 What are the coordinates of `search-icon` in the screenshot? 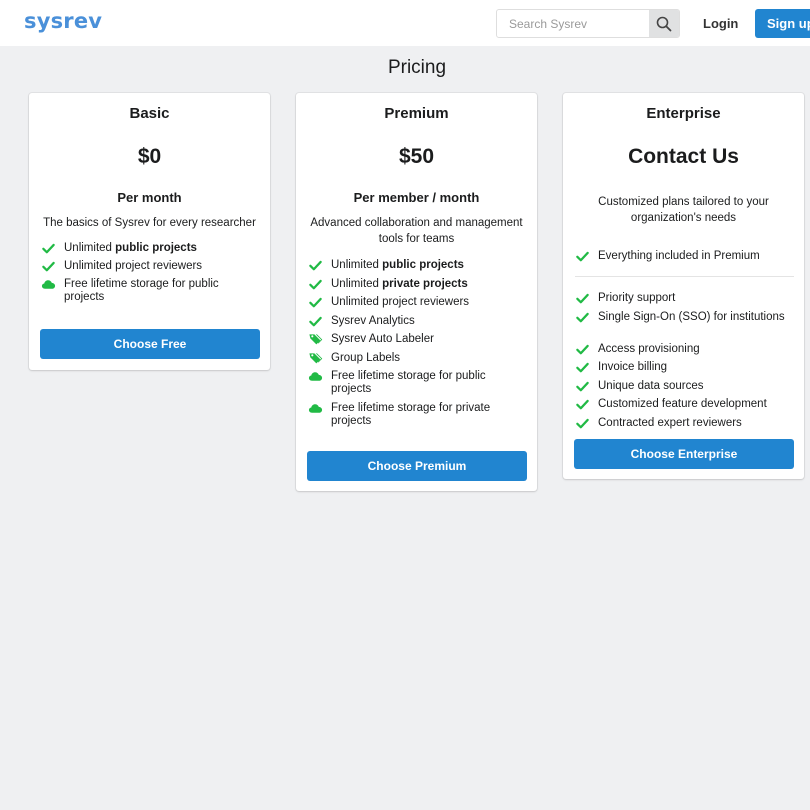 It's located at (664, 23).